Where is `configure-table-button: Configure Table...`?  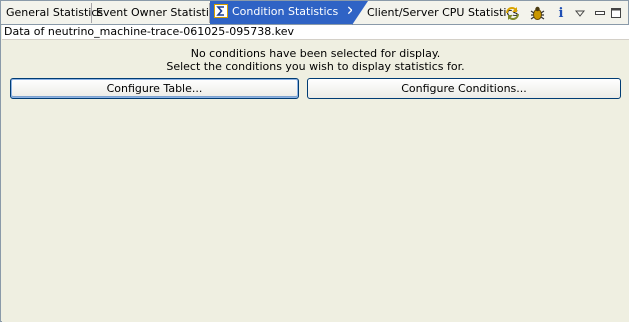
configure-table-button: Configure Table... is located at coordinates (154, 88).